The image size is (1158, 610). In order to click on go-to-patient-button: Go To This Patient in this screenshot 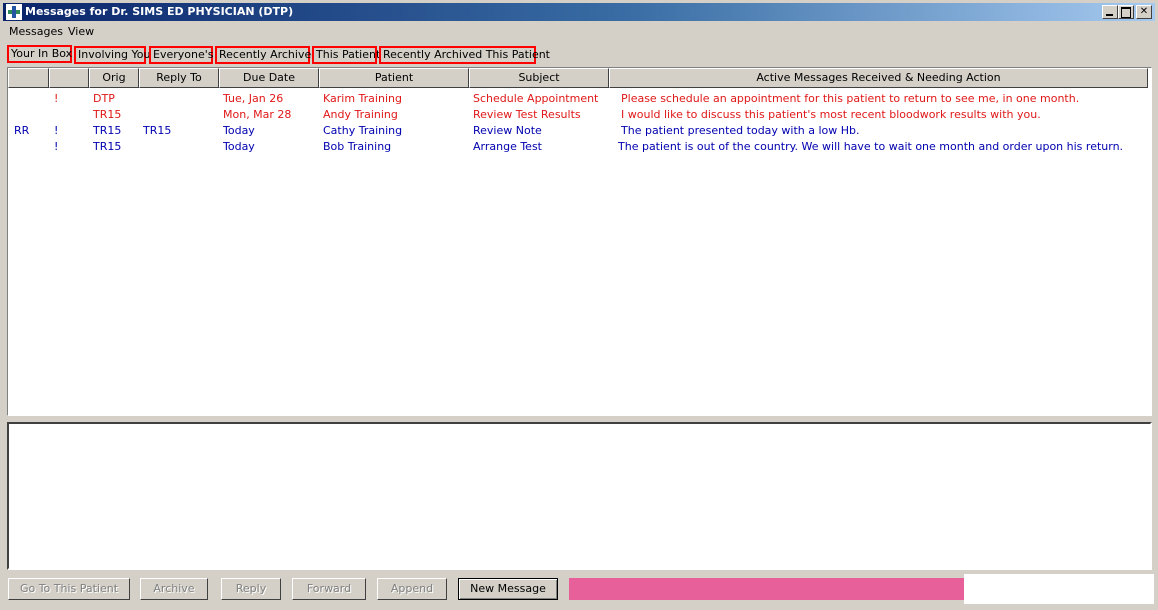, I will do `click(69, 589)`.